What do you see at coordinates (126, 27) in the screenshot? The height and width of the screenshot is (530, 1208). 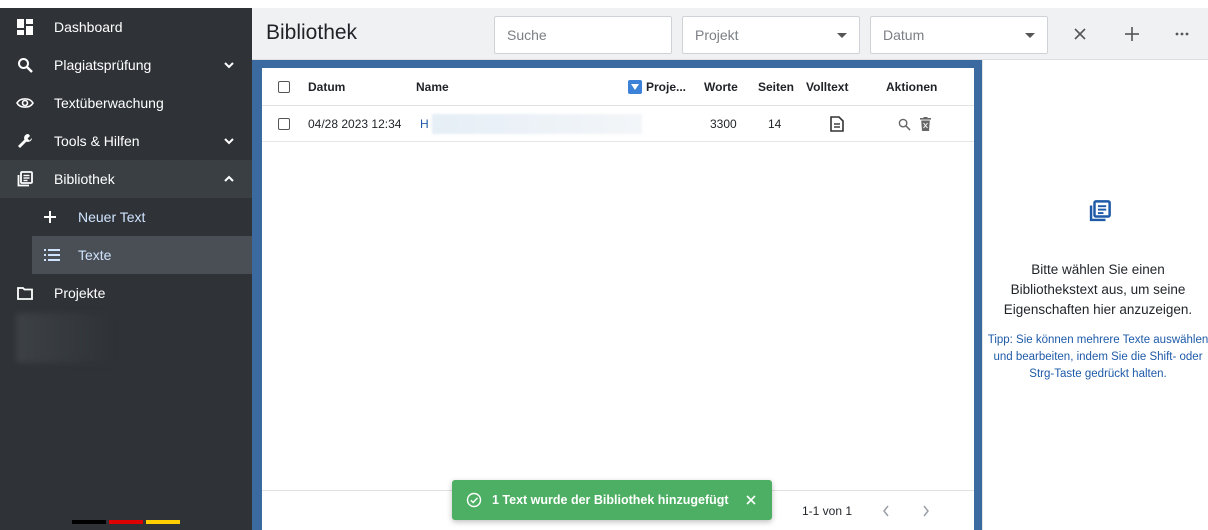 I see `sidebar-item-dashboard: Dashboard` at bounding box center [126, 27].